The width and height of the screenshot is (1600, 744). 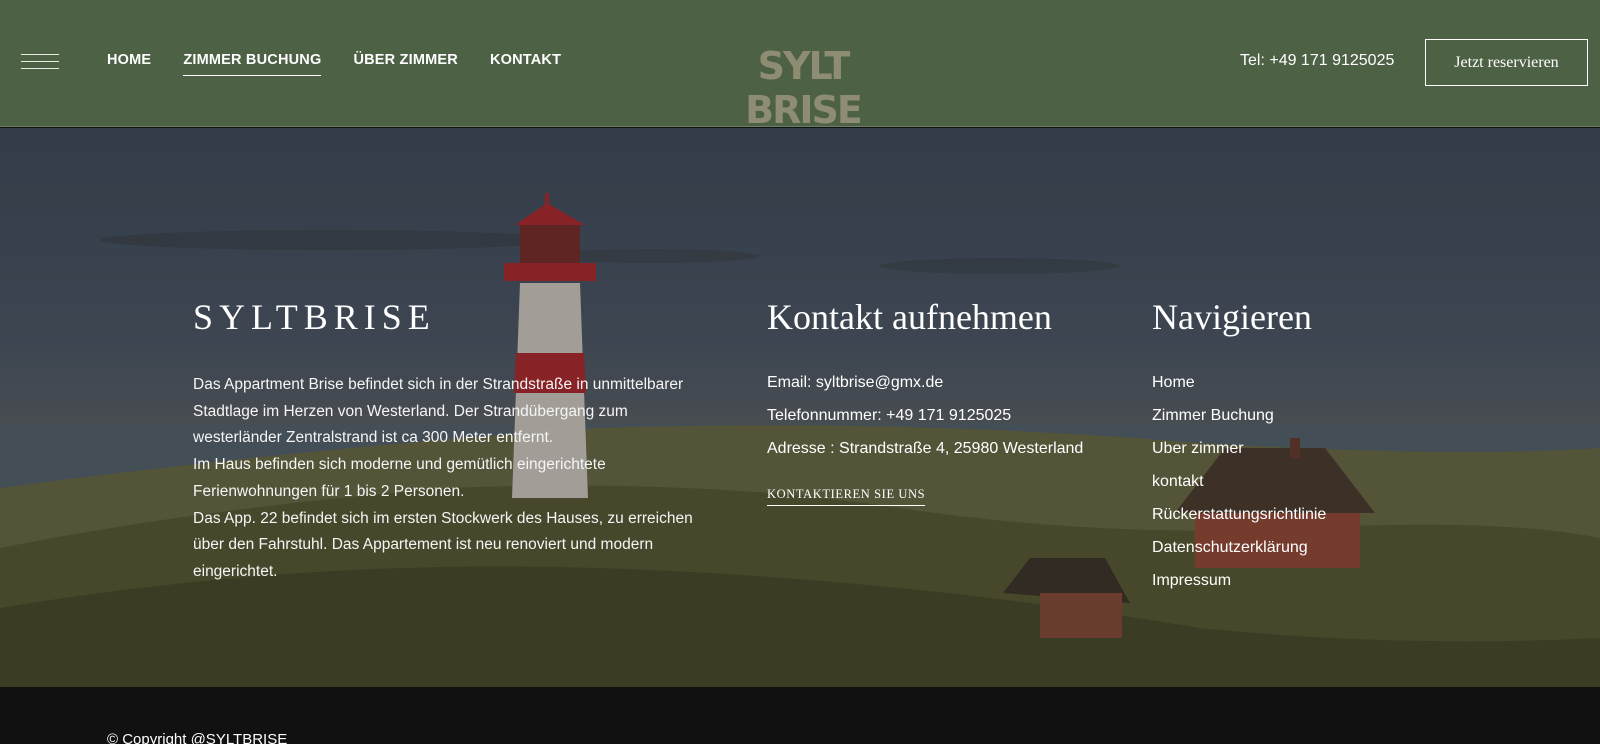 What do you see at coordinates (846, 496) in the screenshot?
I see `contact-us-link: KONTAKTIEREN SIE UNS` at bounding box center [846, 496].